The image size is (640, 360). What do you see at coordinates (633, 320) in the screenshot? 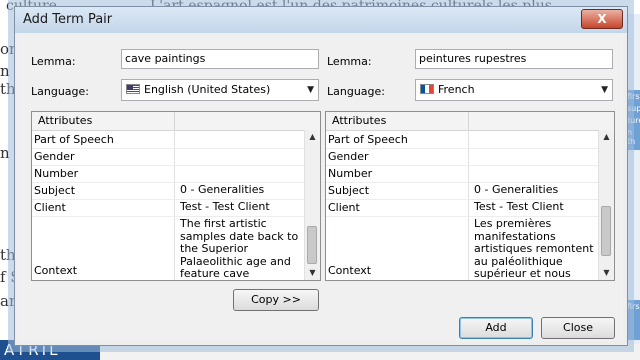
I see `background-highlight: firs` at bounding box center [633, 320].